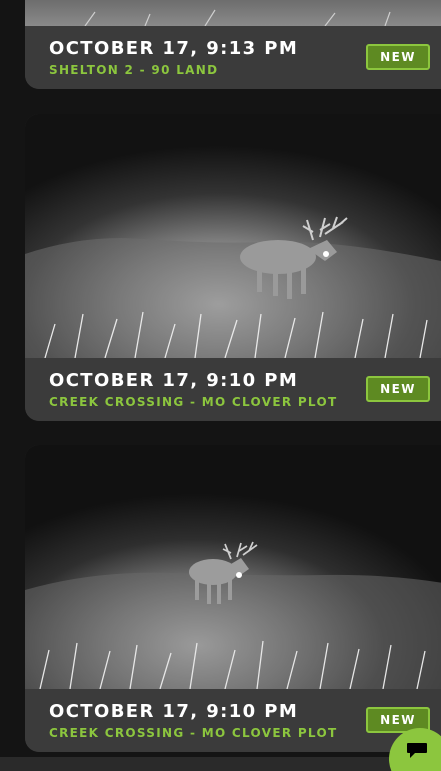 The height and width of the screenshot is (771, 441). Describe the element at coordinates (233, 13) in the screenshot. I see `trail-camera-photo` at that location.